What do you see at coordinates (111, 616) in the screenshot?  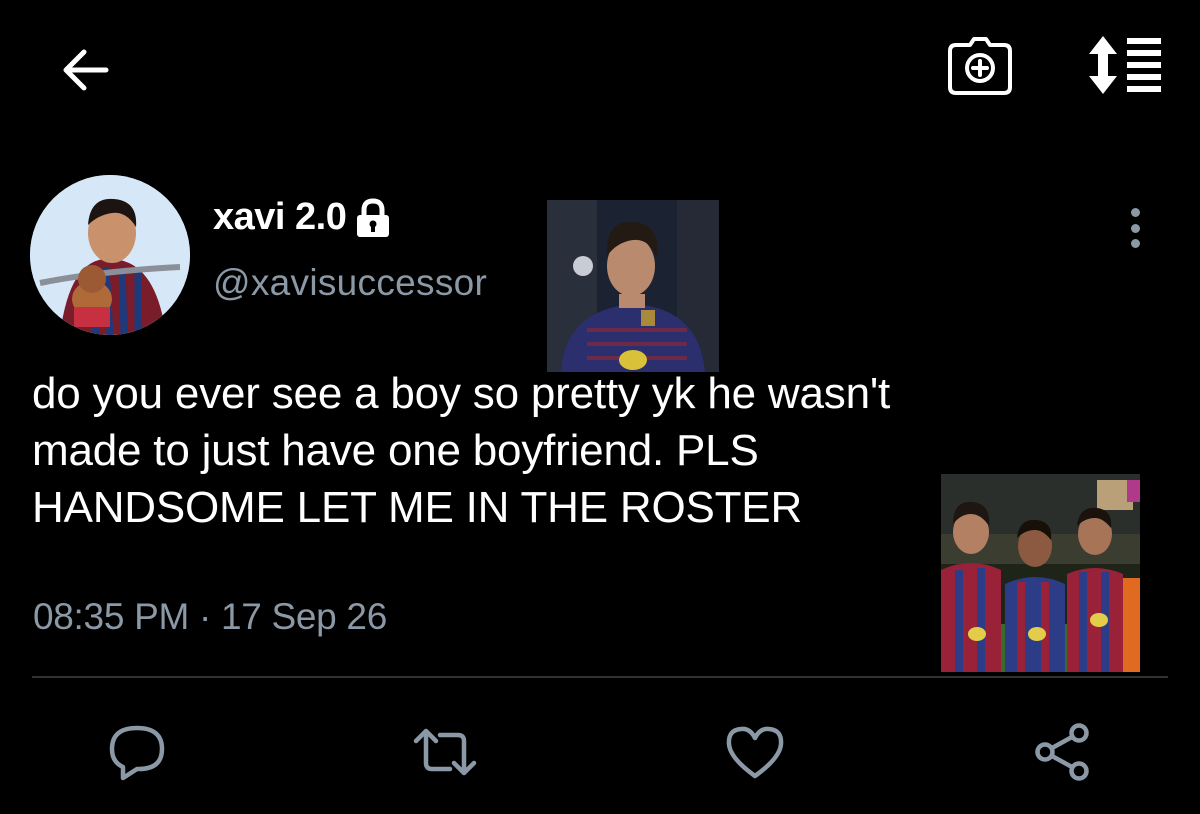 I see `tweet-time: 08:35 PM` at bounding box center [111, 616].